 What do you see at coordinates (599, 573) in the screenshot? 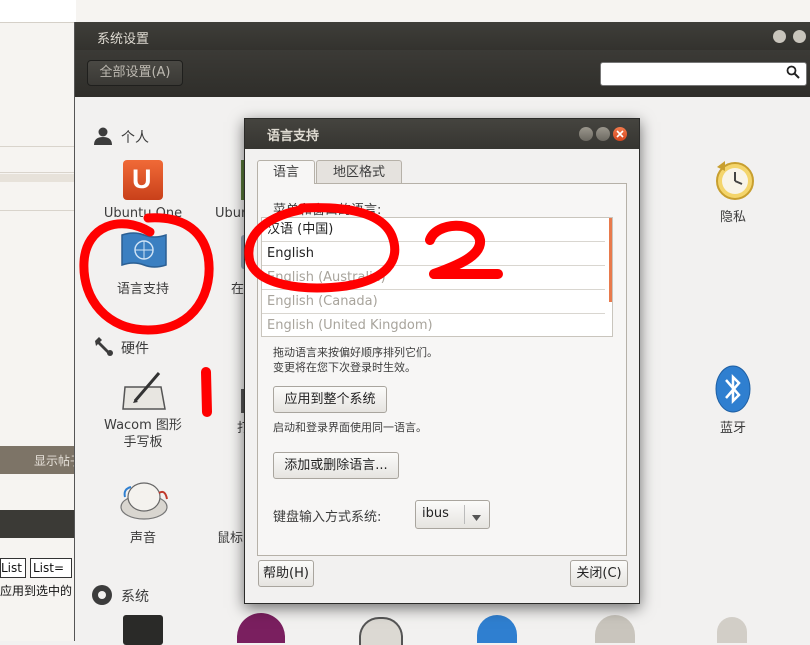
I see `close-button: 关闭(C)` at bounding box center [599, 573].